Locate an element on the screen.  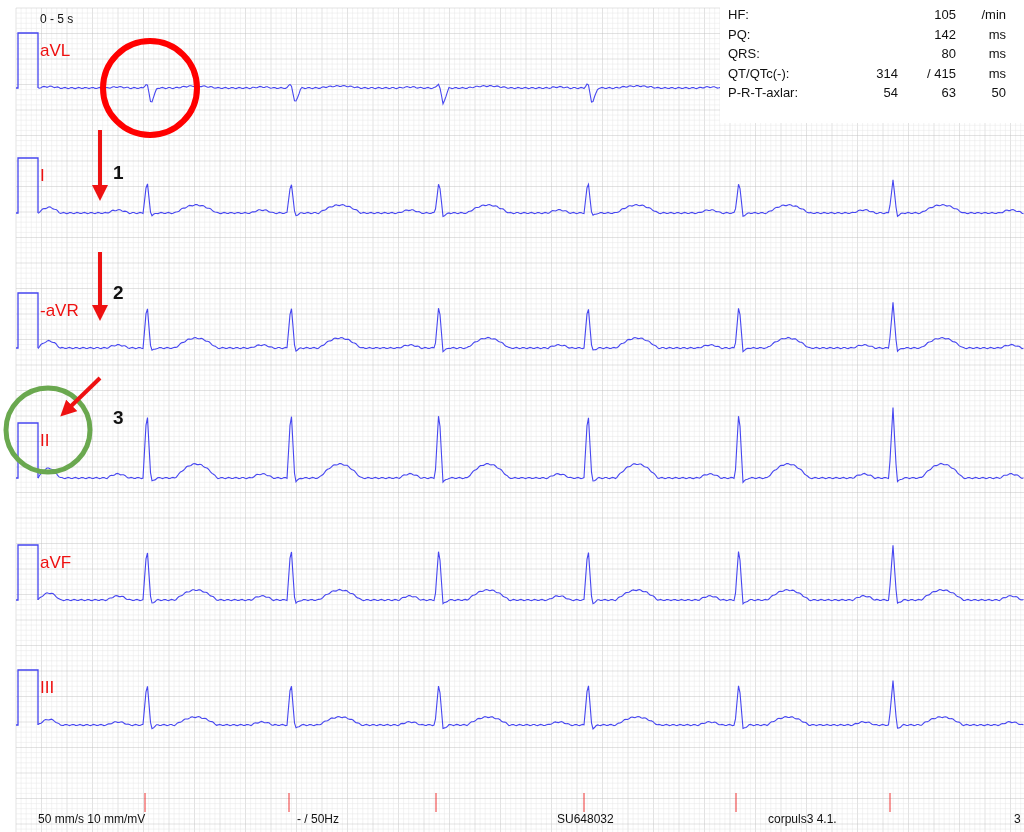
measurement-label: HF: is located at coordinates (739, 15).